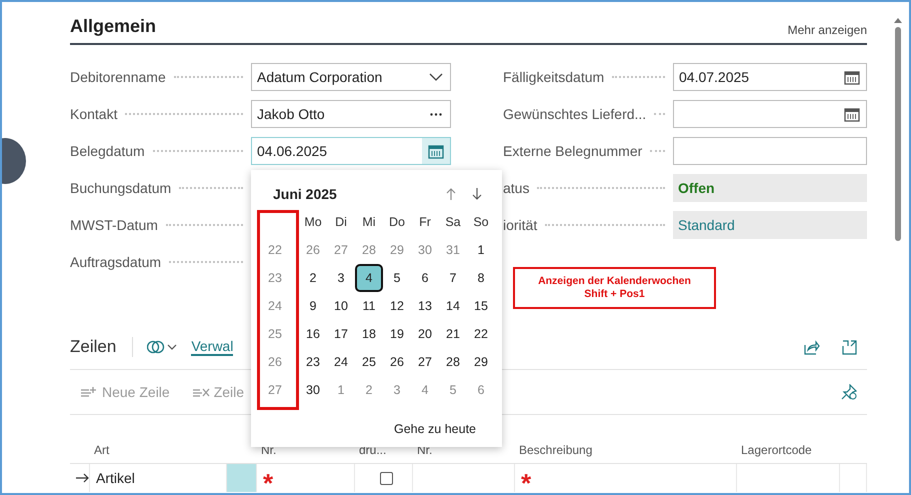 Image resolution: width=911 pixels, height=495 pixels. Describe the element at coordinates (770, 151) in the screenshot. I see `text-field` at that location.